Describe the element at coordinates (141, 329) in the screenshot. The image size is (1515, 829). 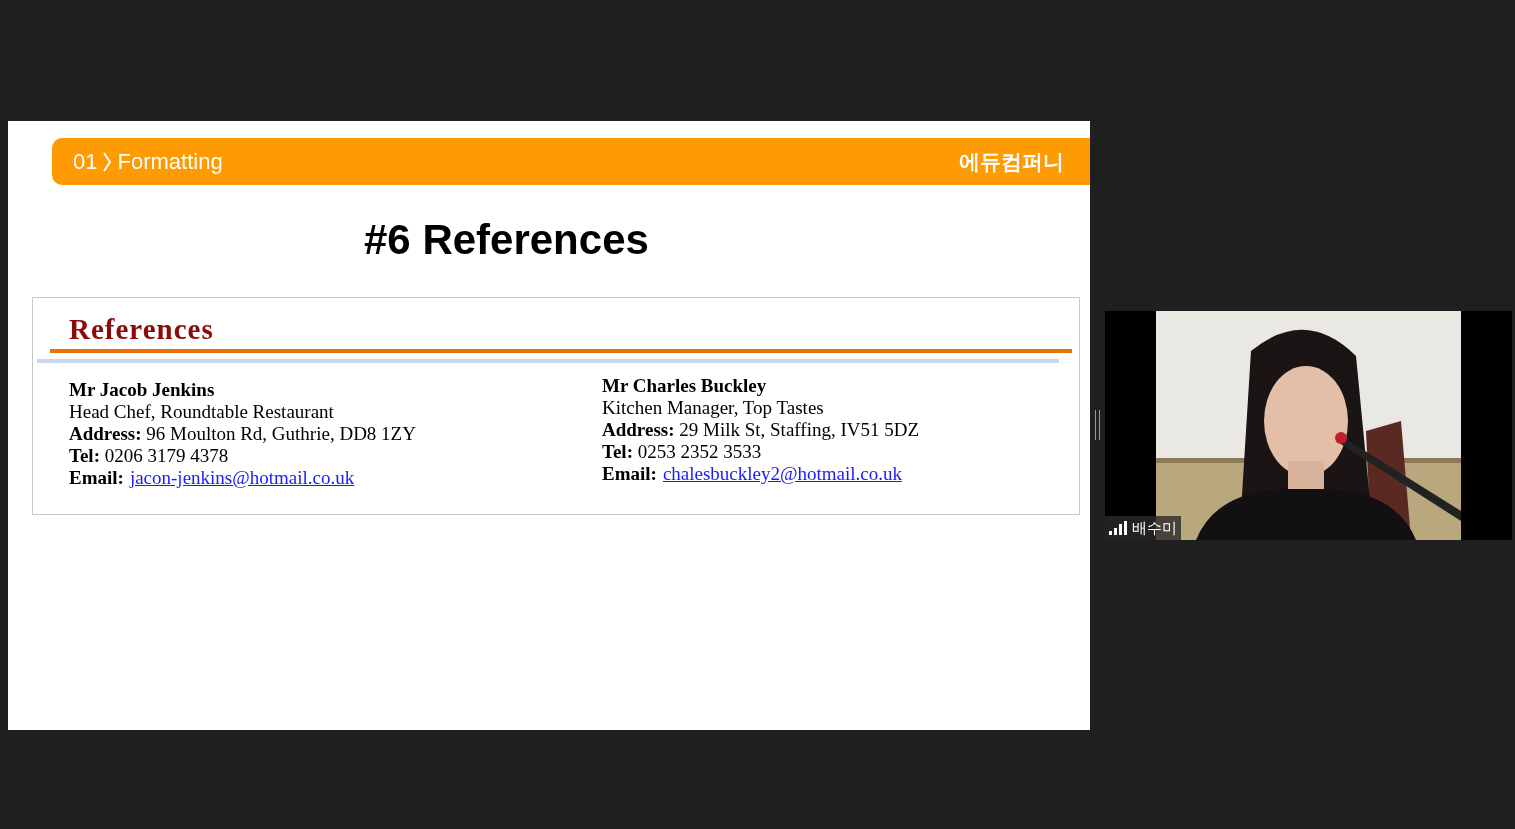
I see `document-heading: References` at that location.